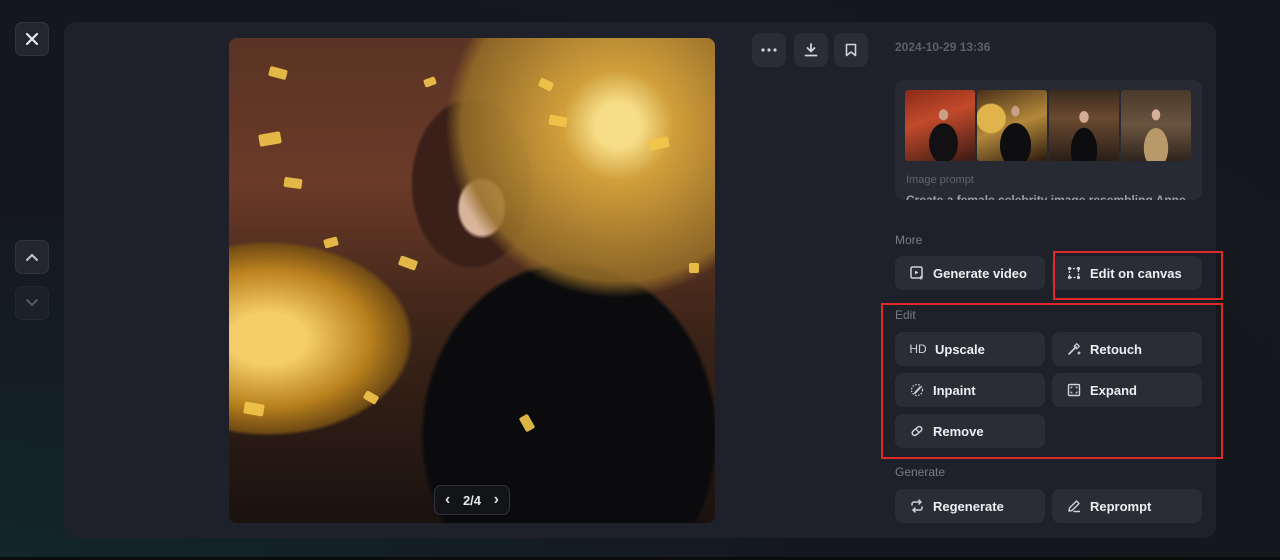 The image size is (1280, 560). I want to click on video-plus-icon, so click(917, 273).